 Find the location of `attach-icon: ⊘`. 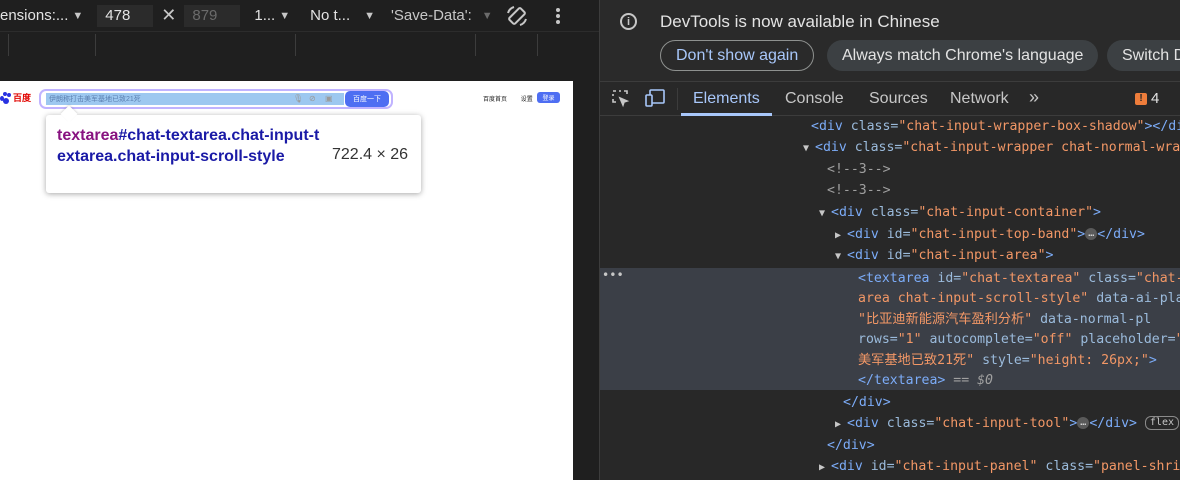

attach-icon: ⊘ is located at coordinates (313, 98).